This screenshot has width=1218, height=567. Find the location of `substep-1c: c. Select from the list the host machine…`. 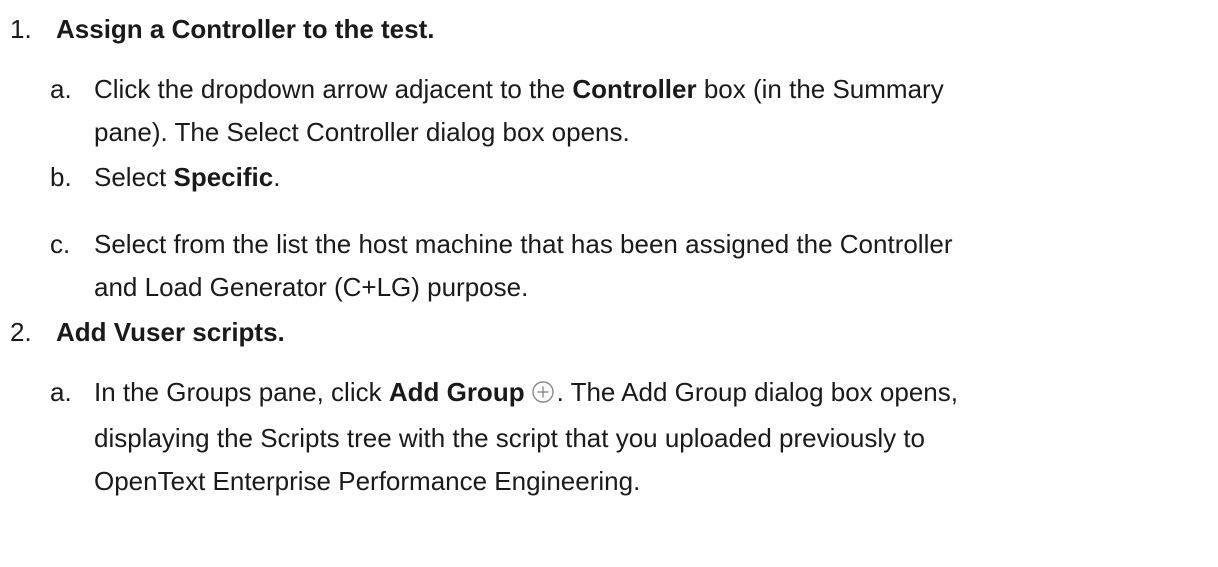

substep-1c: c. Select from the list the host machine… is located at coordinates (630, 266).